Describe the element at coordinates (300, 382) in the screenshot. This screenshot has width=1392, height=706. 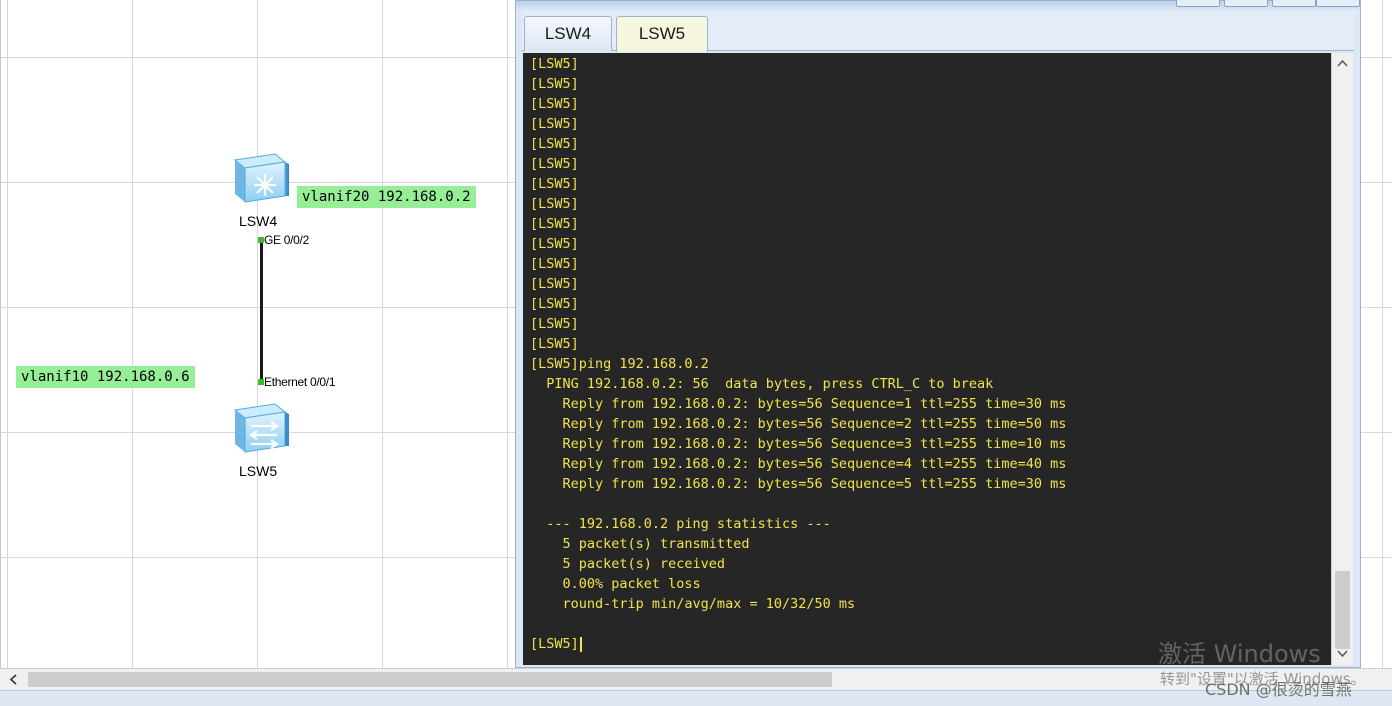
I see `port-label-lsw5: Ethernet 0/0/1` at that location.